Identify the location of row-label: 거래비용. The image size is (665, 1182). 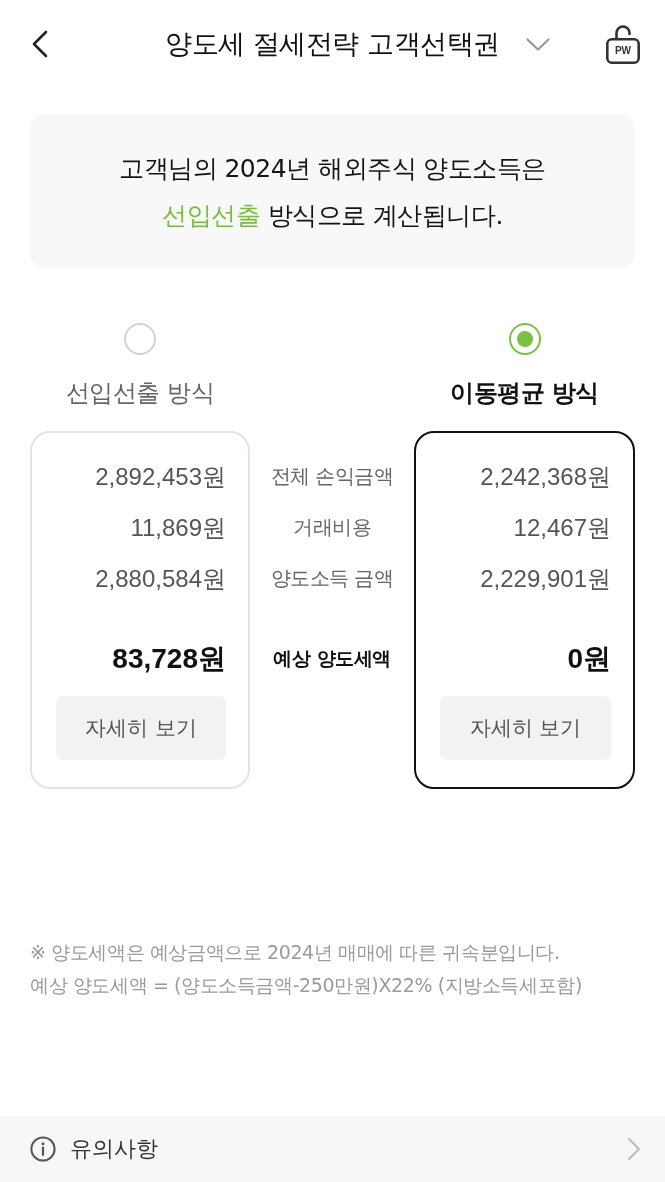
(332, 527).